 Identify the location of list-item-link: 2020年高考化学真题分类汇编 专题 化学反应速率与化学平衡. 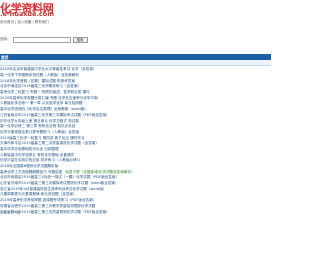
(49, 98).